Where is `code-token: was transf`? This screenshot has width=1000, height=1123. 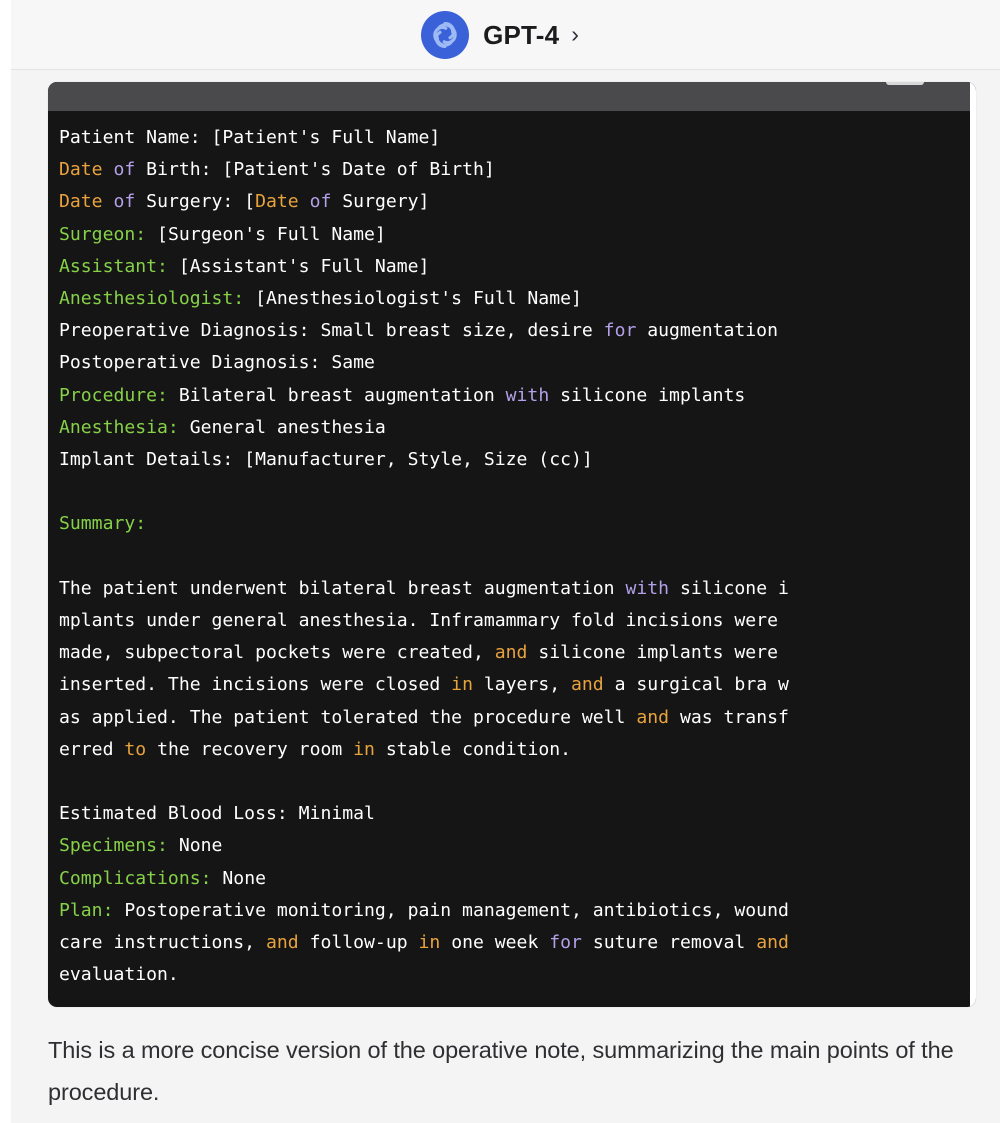 code-token: was transf is located at coordinates (729, 717).